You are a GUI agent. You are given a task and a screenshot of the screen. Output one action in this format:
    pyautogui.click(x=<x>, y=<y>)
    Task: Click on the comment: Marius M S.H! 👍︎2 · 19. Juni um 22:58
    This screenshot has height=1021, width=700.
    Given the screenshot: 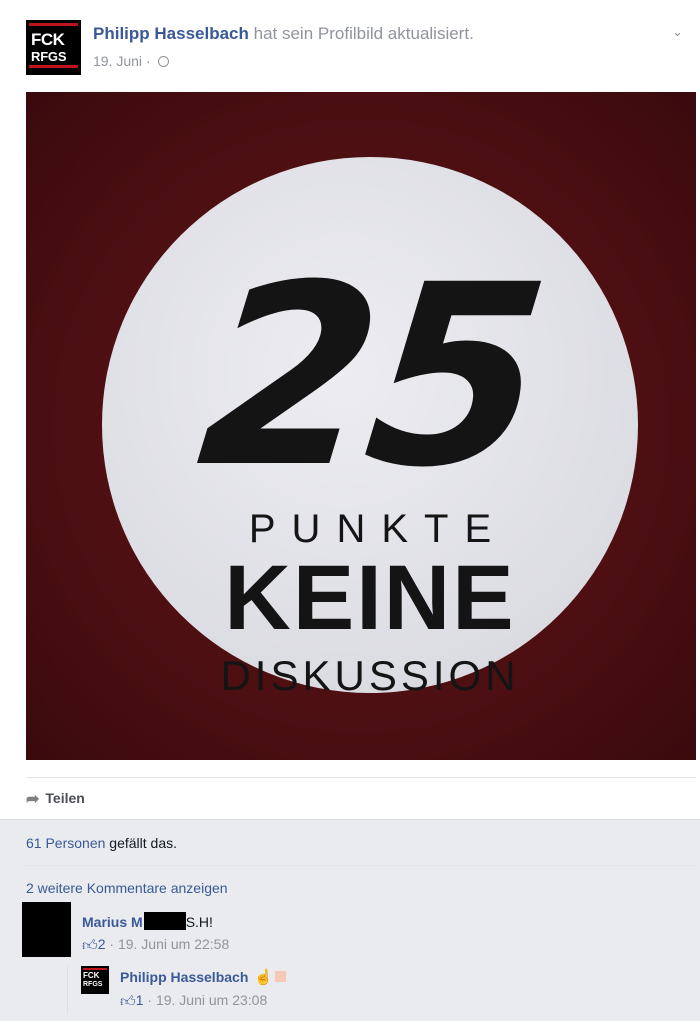 What is the action you would take?
    pyautogui.click(x=357, y=930)
    